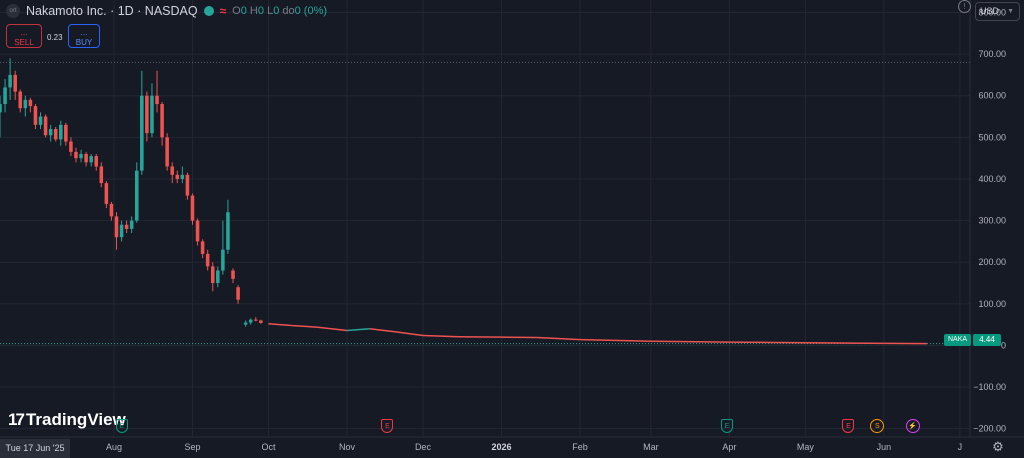  I want to click on info-icon: !, so click(964, 6).